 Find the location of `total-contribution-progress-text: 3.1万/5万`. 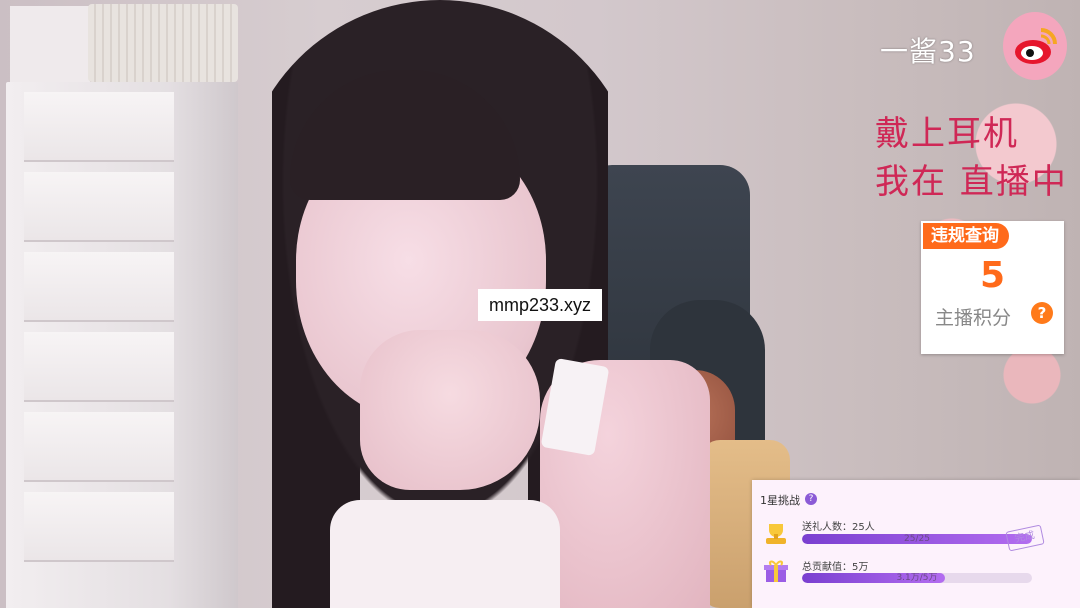

total-contribution-progress-text: 3.1万/5万 is located at coordinates (917, 578).